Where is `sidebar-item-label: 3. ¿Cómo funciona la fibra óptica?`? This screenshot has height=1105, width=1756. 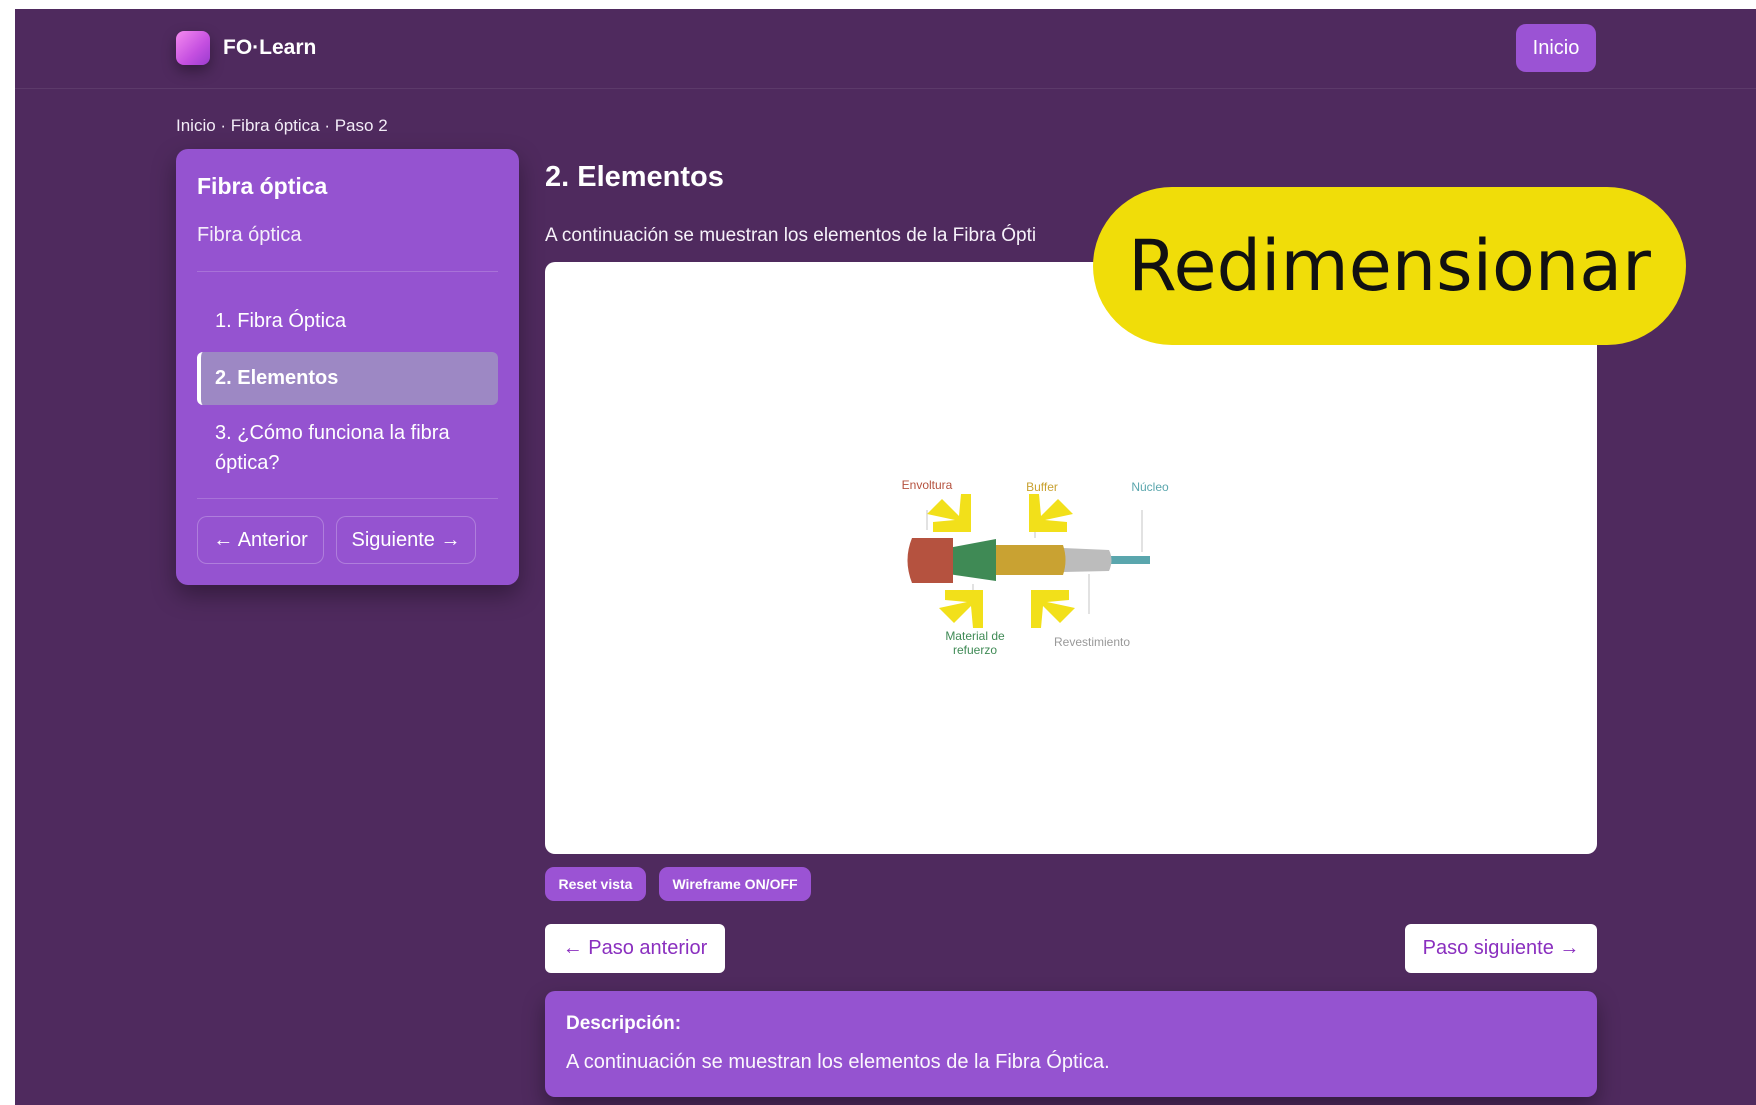
sidebar-item-label: 3. ¿Cómo funciona la fibra óptica? is located at coordinates (332, 448).